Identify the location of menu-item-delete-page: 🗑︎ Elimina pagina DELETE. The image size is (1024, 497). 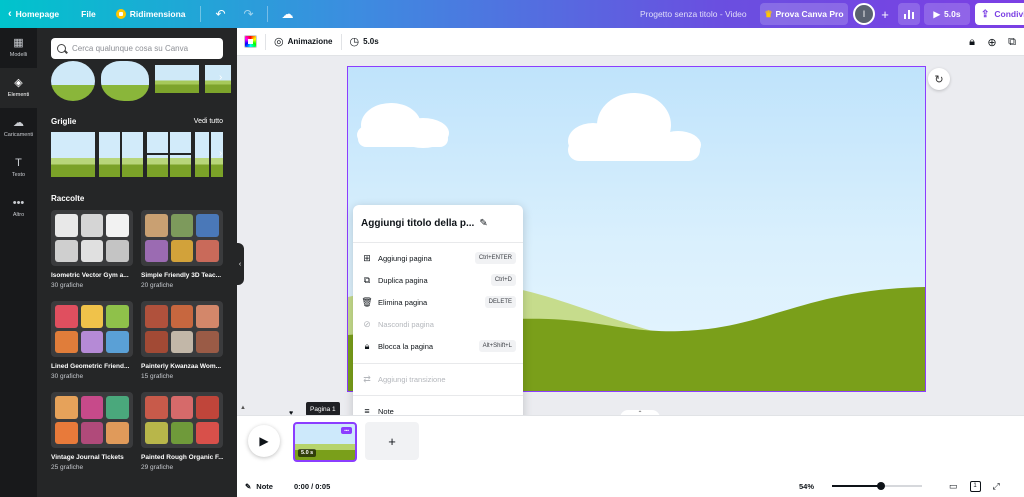
(438, 302).